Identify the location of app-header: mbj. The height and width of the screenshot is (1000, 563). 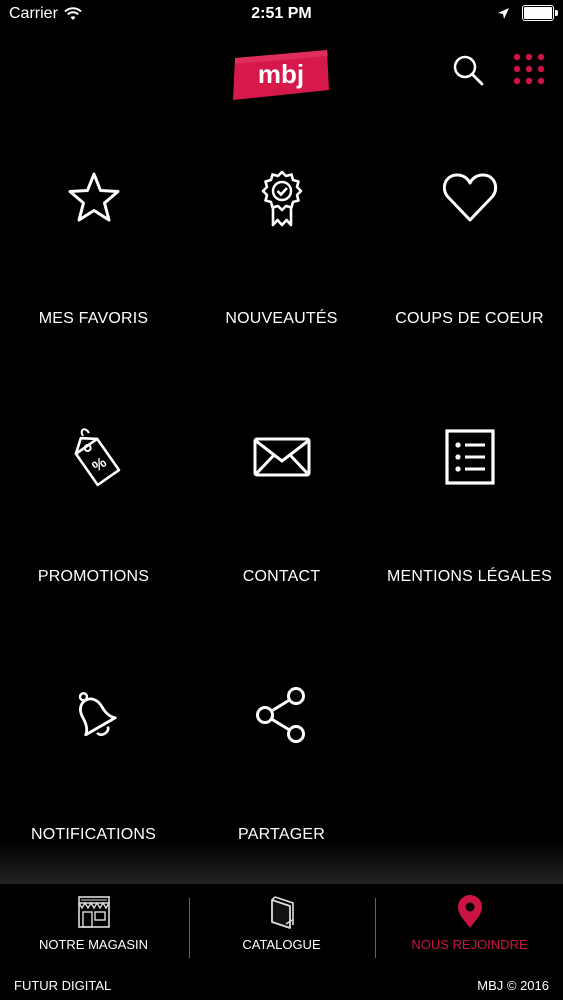
(281, 70).